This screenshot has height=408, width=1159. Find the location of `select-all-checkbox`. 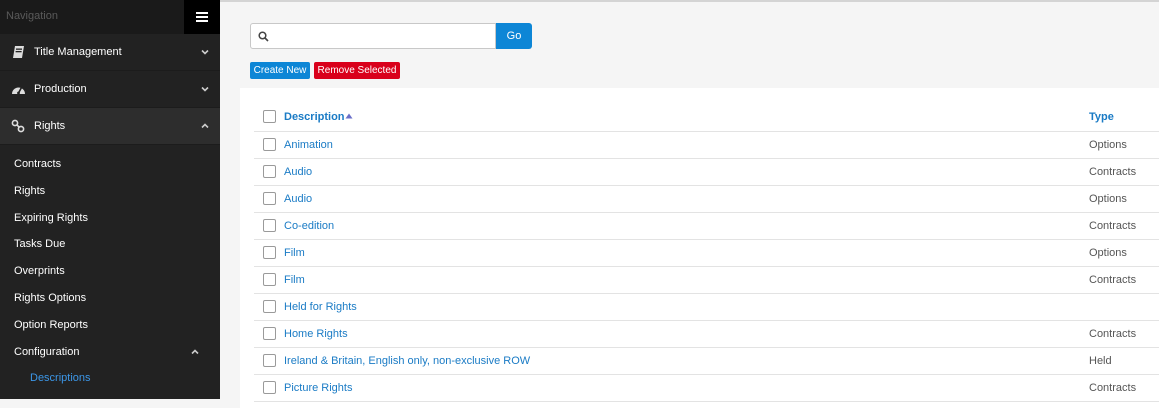

select-all-checkbox is located at coordinates (269, 116).